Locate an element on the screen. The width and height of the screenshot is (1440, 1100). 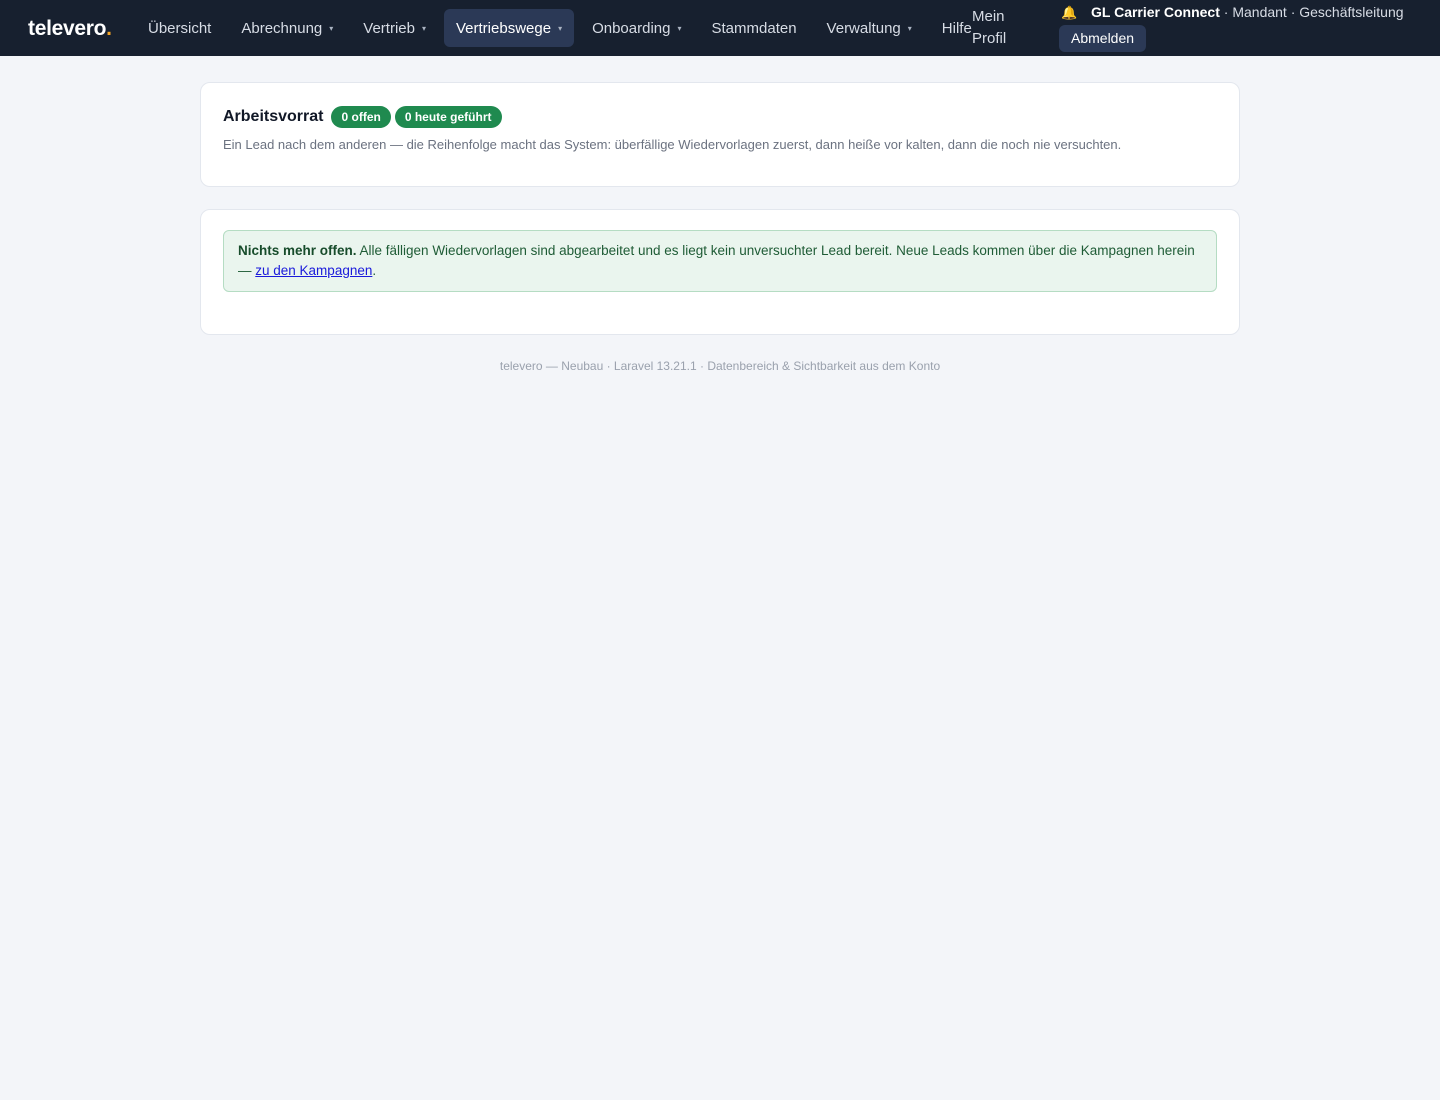
company-name: GL Carrier Connect is located at coordinates (1155, 12).